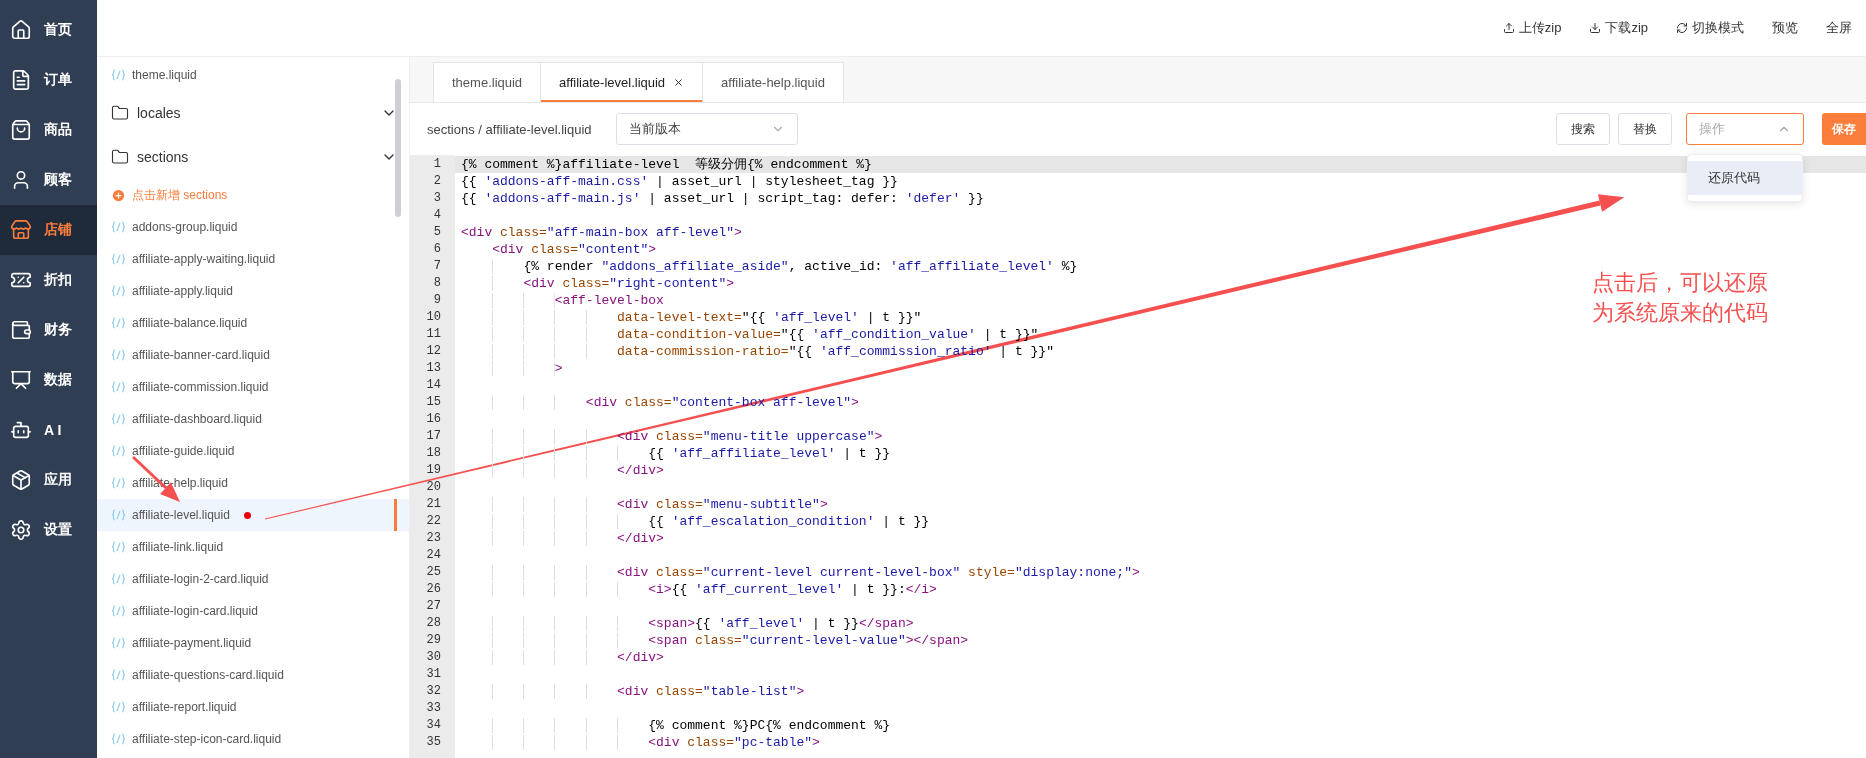  I want to click on bag-icon, so click(21, 130).